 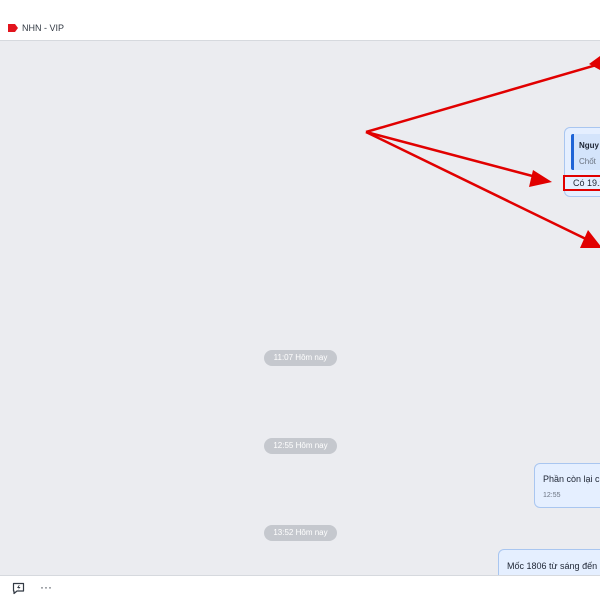 I want to click on message-time: 12:55, so click(x=552, y=495).